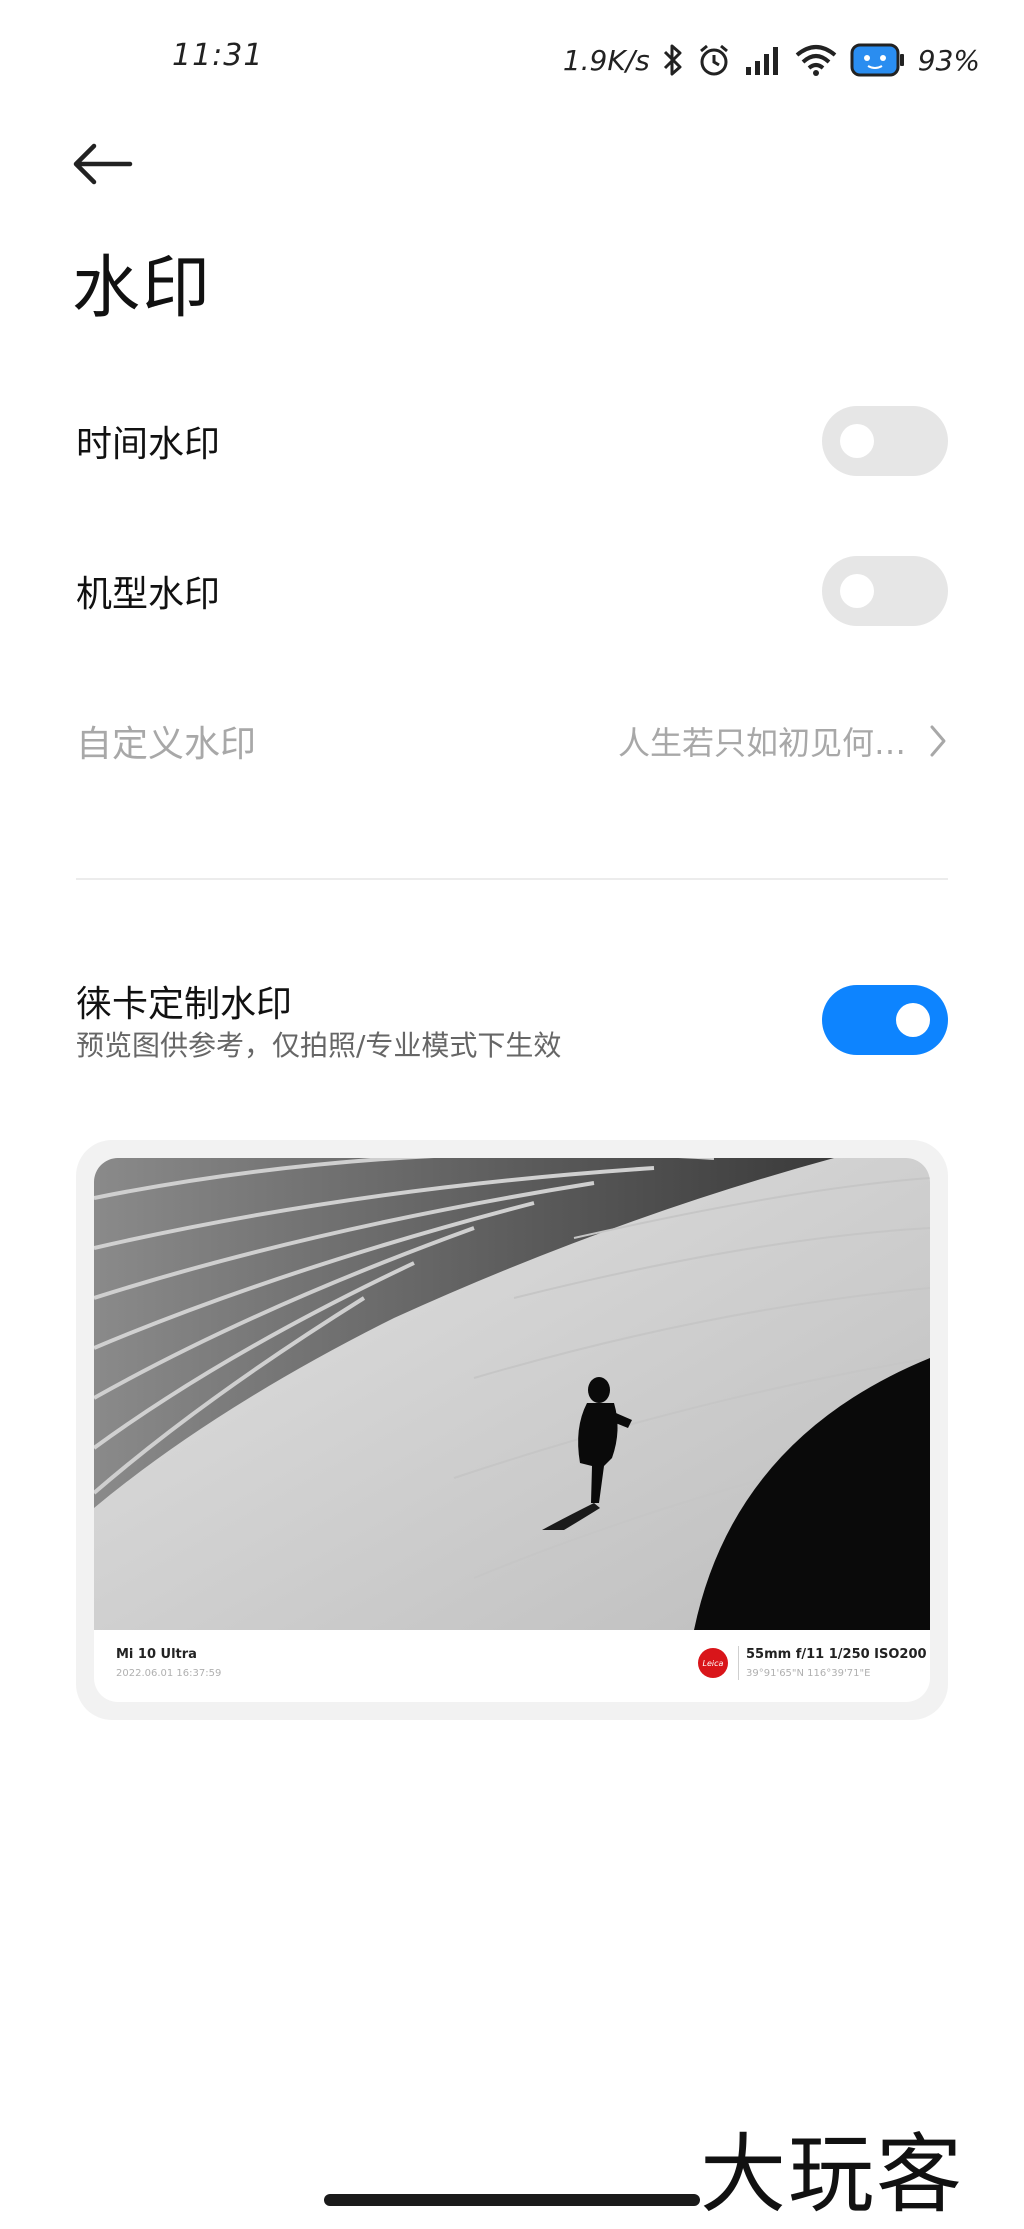 The height and width of the screenshot is (2229, 1024). What do you see at coordinates (512, 60) in the screenshot?
I see `status-bar: 11:31 1.9K/s 93%` at bounding box center [512, 60].